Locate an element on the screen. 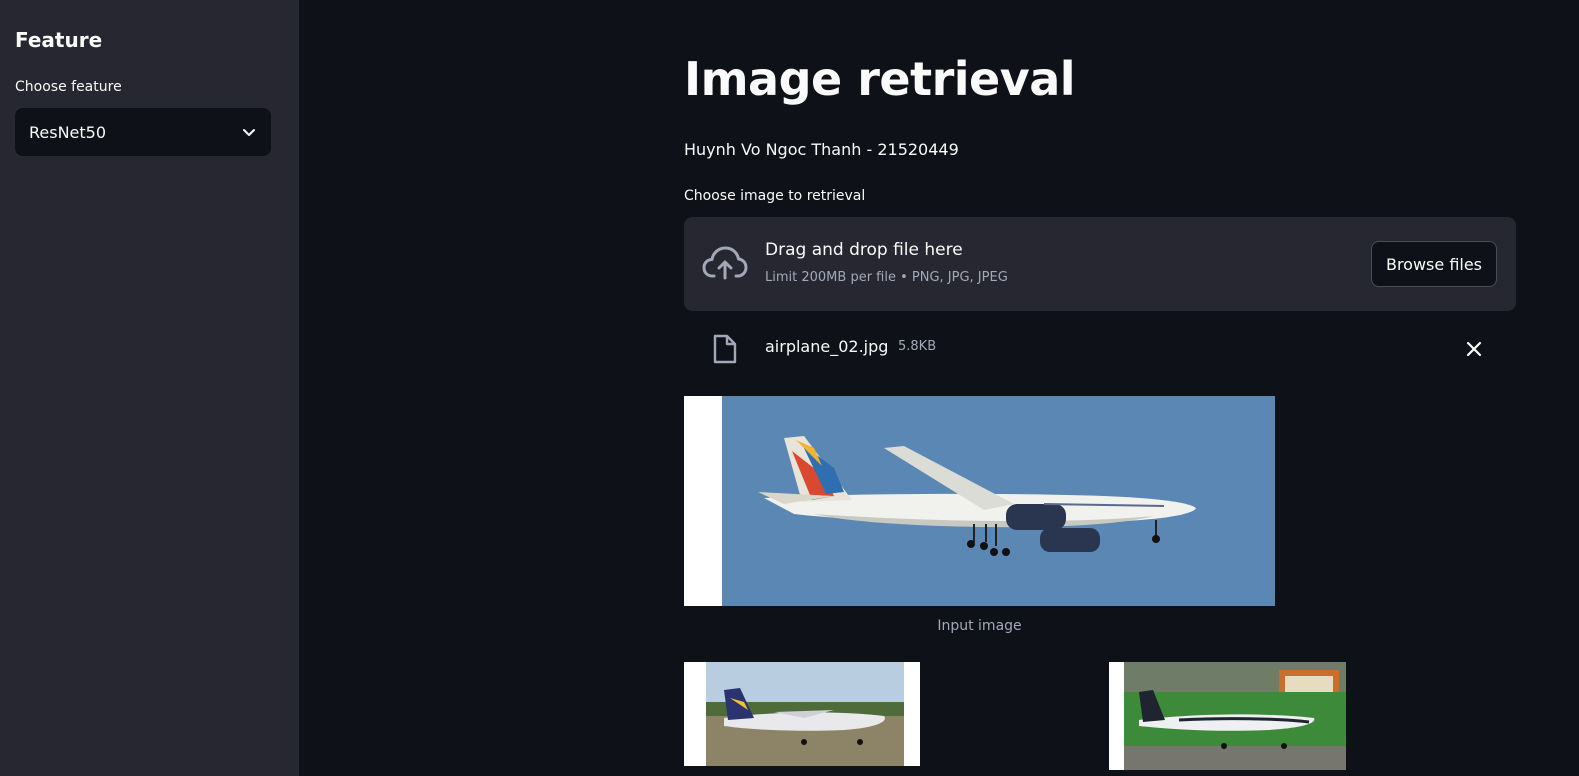 Image resolution: width=1579 pixels, height=776 pixels. input-image is located at coordinates (979, 501).